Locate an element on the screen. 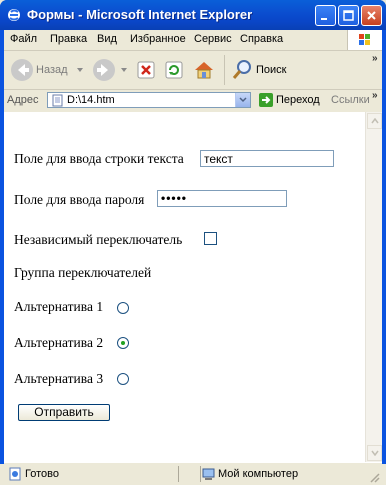 The width and height of the screenshot is (386, 485). close-button is located at coordinates (371, 15).